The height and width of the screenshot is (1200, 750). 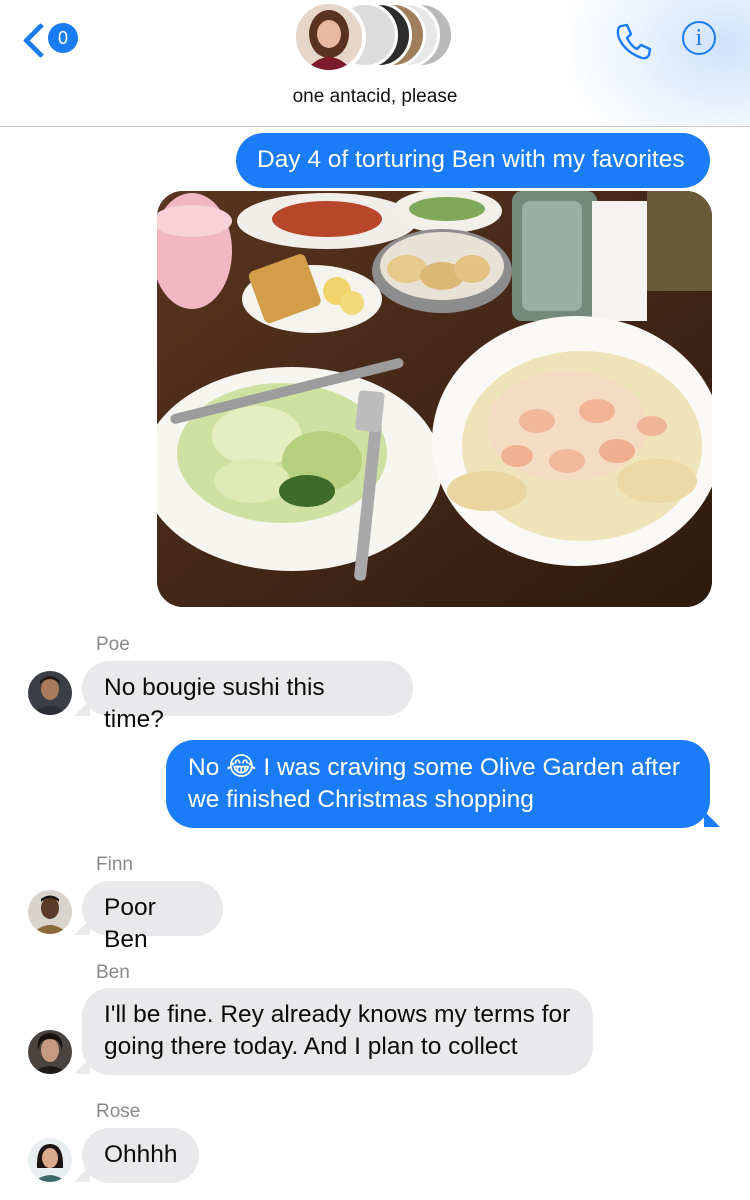 I want to click on message-bubble-incoming: Poor Ben, so click(x=152, y=917).